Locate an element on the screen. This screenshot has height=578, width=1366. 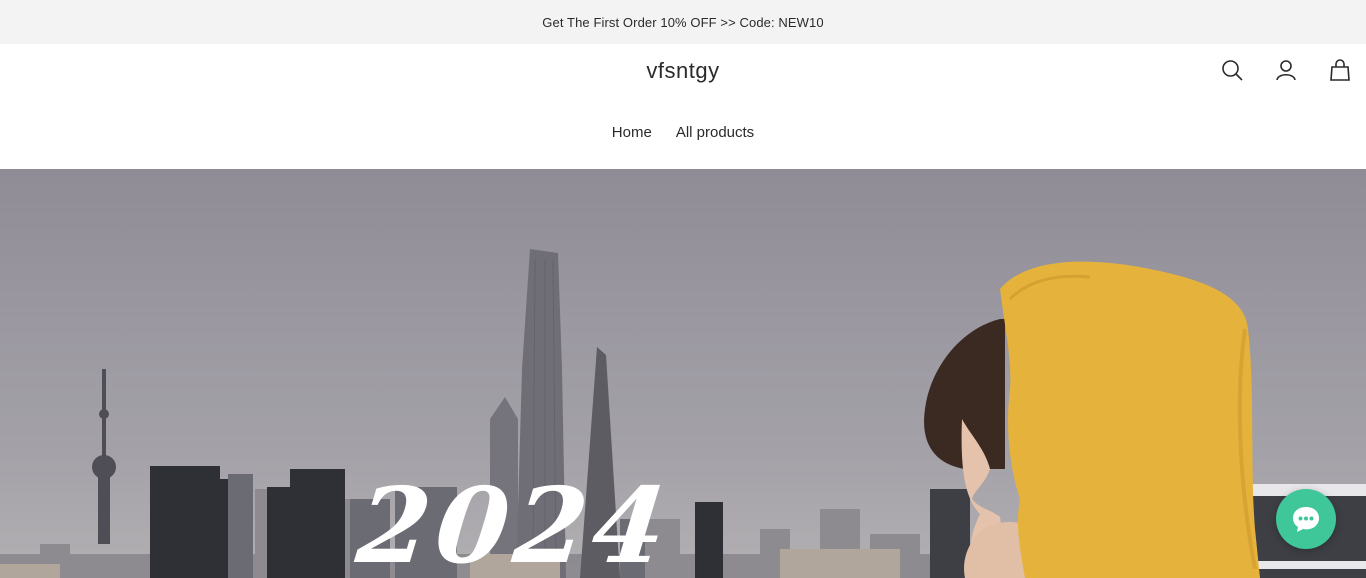
nav-item-all-products: All products is located at coordinates (715, 132).